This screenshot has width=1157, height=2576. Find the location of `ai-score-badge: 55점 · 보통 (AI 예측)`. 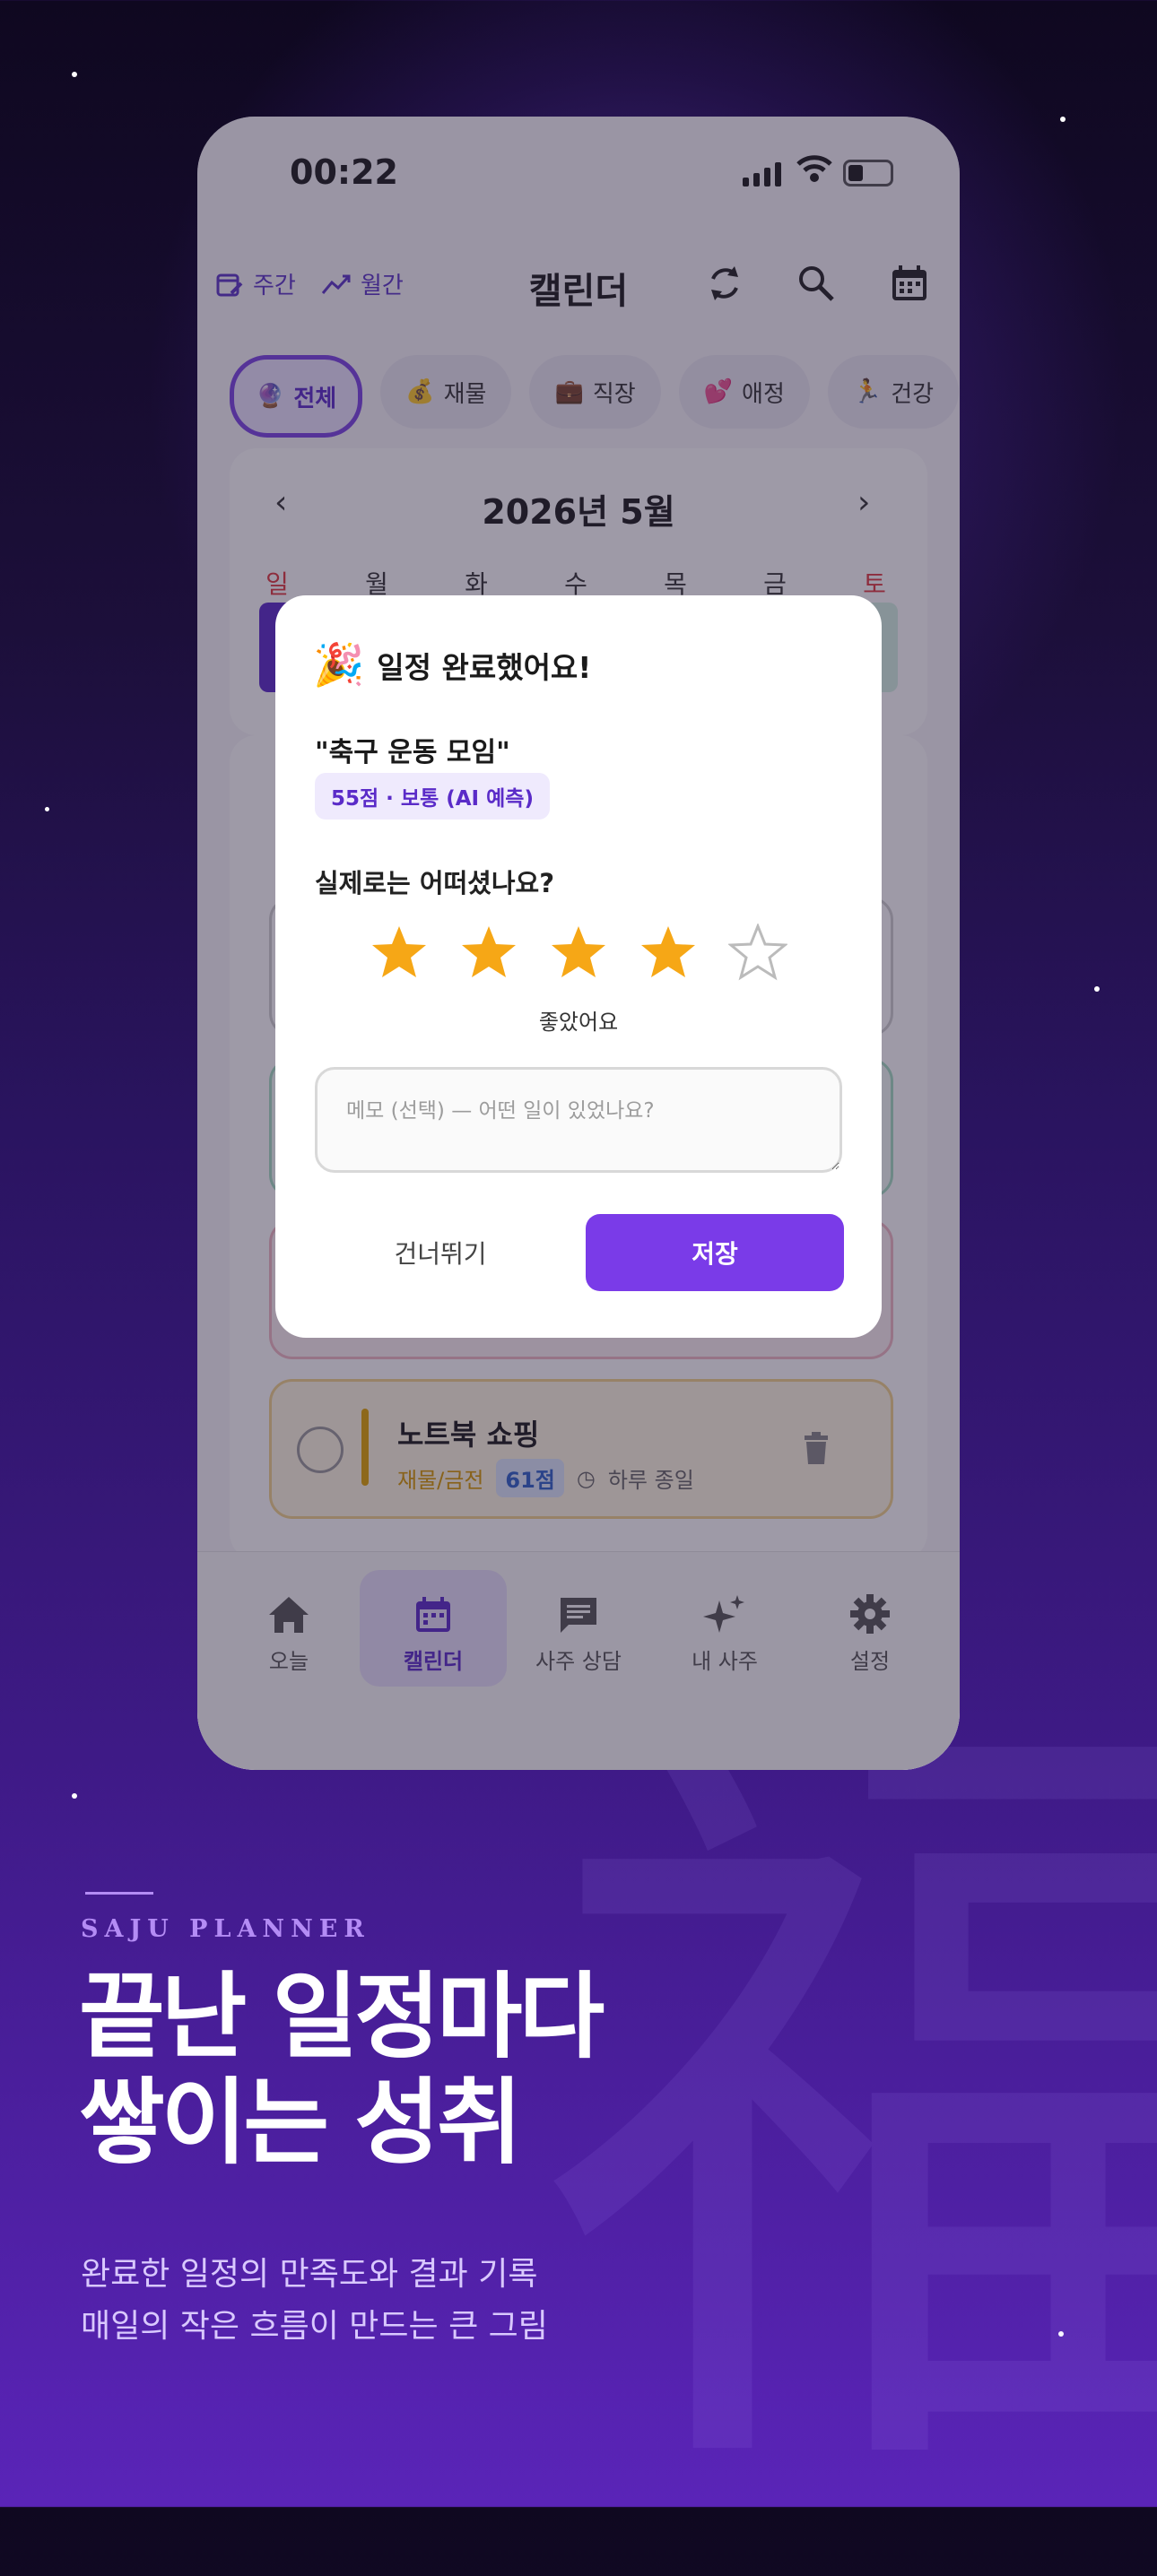

ai-score-badge: 55점 · 보통 (AI 예측) is located at coordinates (432, 796).